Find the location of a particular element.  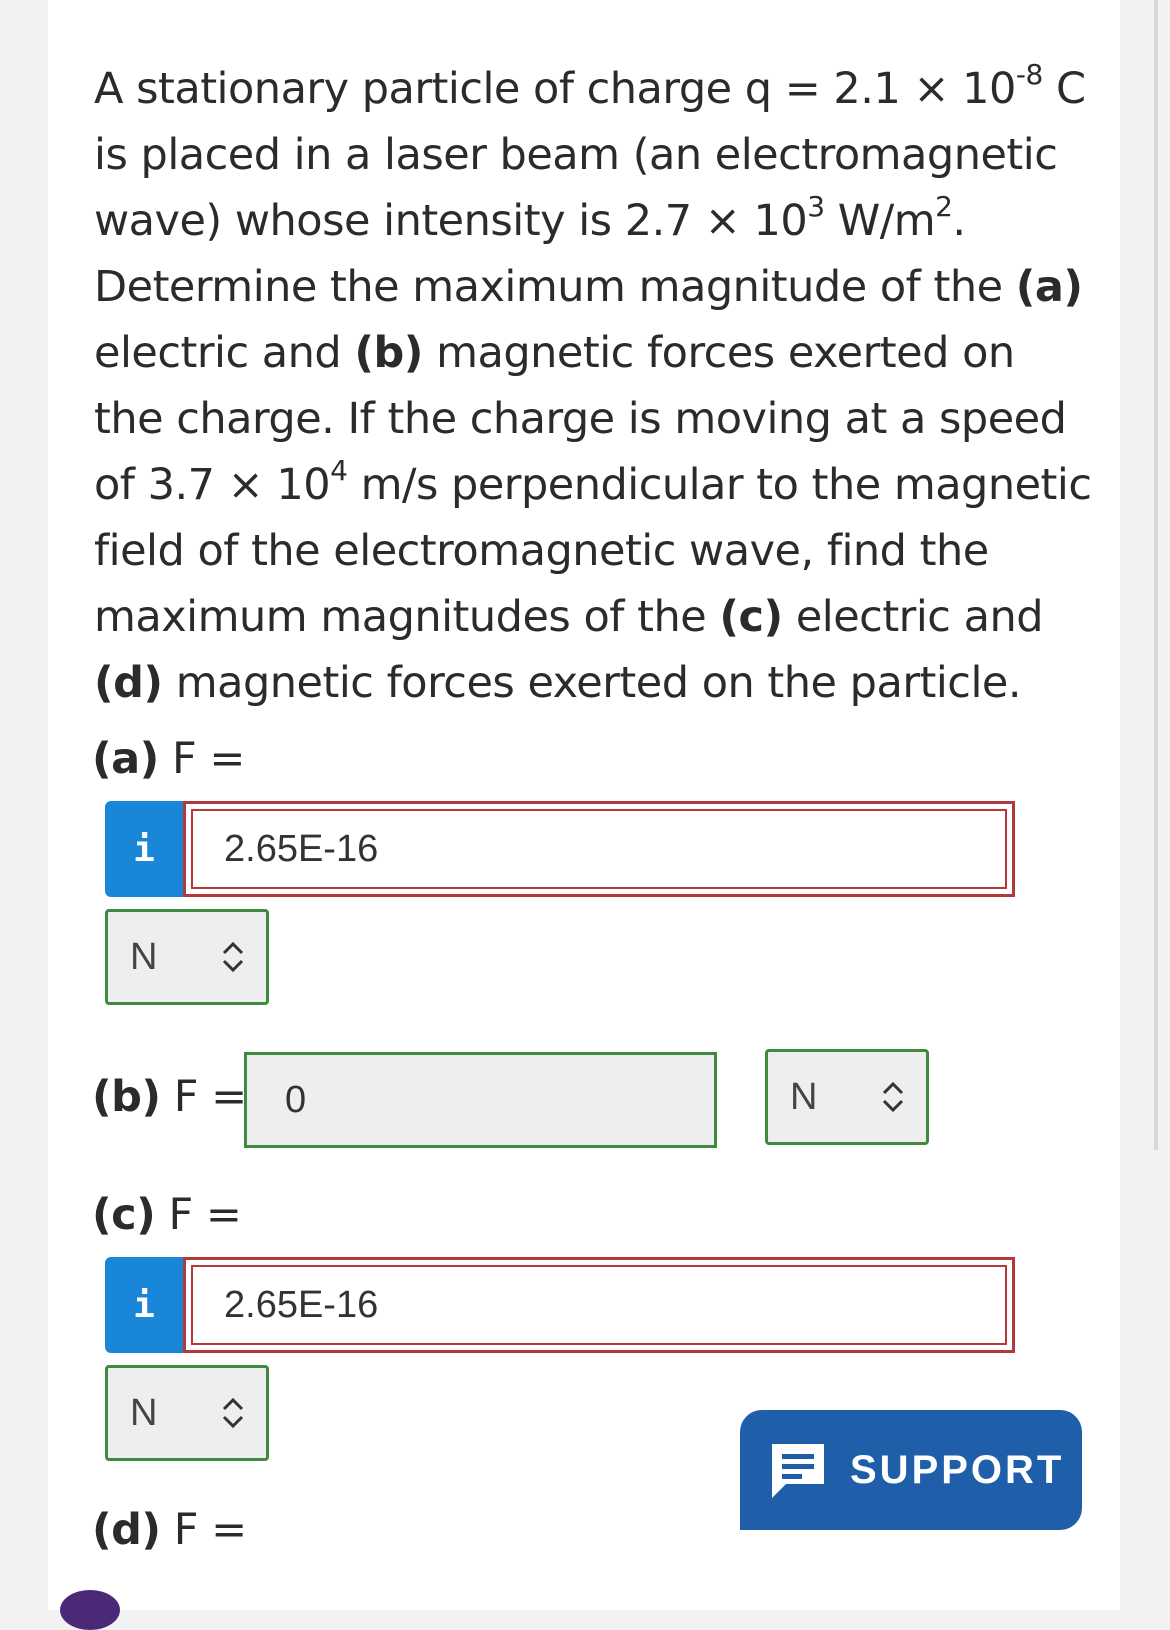

info-button-c: i is located at coordinates (144, 1305).